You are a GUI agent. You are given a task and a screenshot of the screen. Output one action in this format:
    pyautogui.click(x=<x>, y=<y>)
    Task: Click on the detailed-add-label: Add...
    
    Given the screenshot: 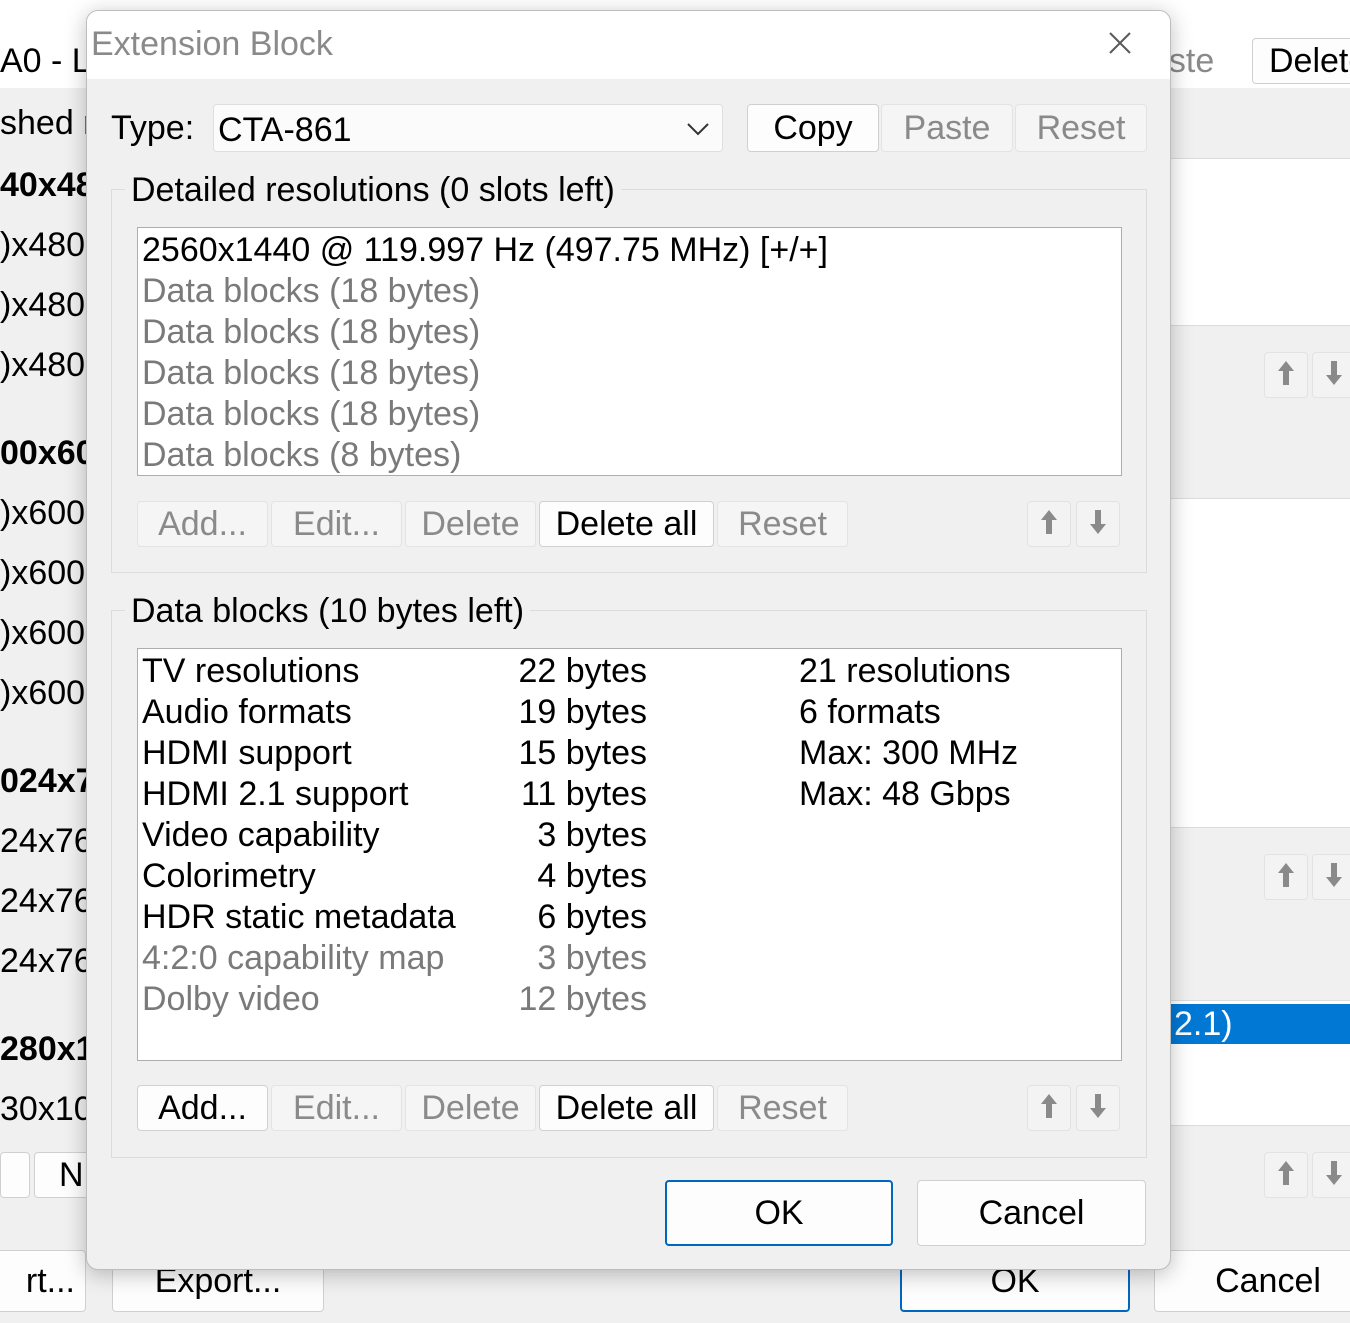 What is the action you would take?
    pyautogui.click(x=202, y=523)
    